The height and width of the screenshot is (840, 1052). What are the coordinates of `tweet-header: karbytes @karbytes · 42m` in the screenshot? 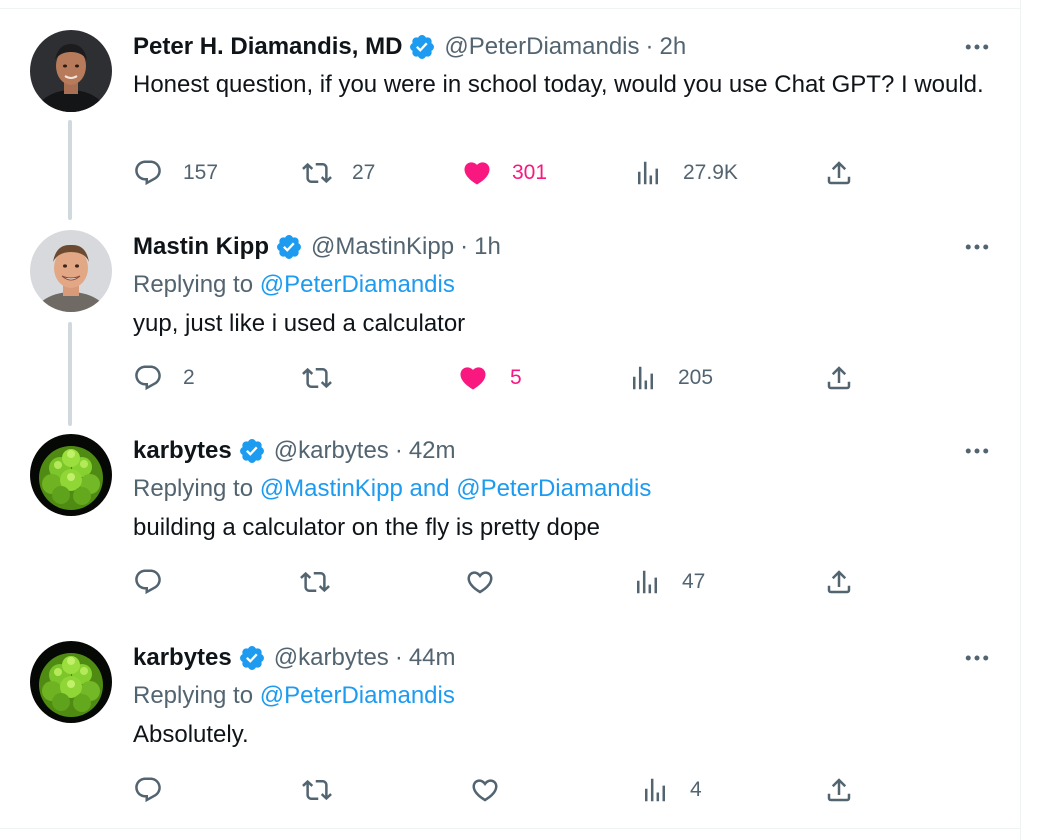 It's located at (294, 451).